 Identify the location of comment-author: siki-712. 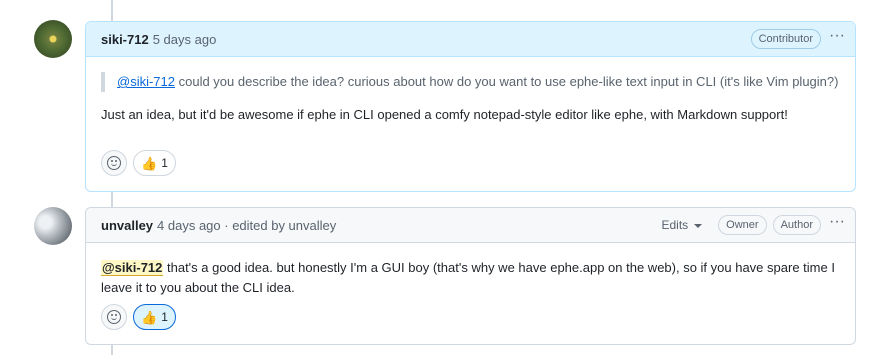
(125, 39).